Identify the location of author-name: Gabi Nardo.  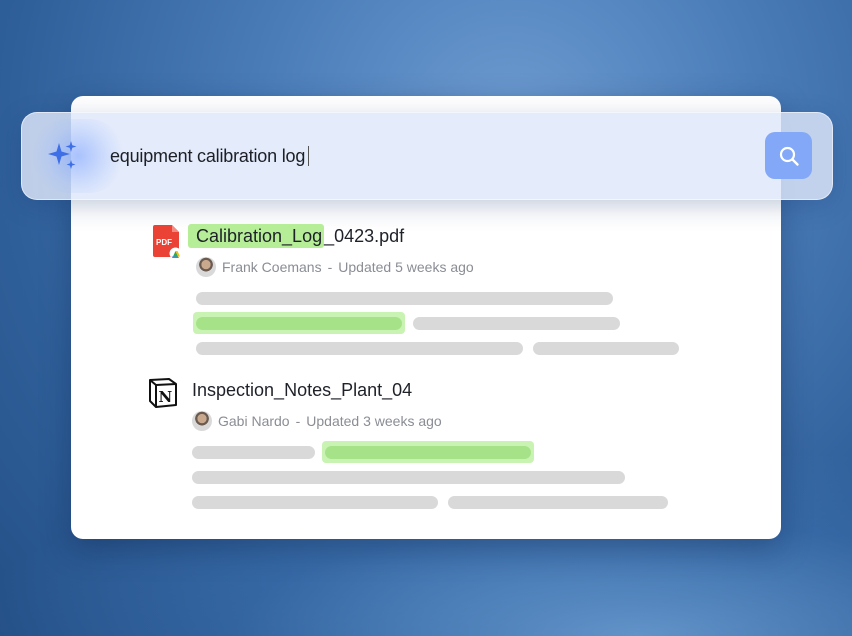
(254, 421).